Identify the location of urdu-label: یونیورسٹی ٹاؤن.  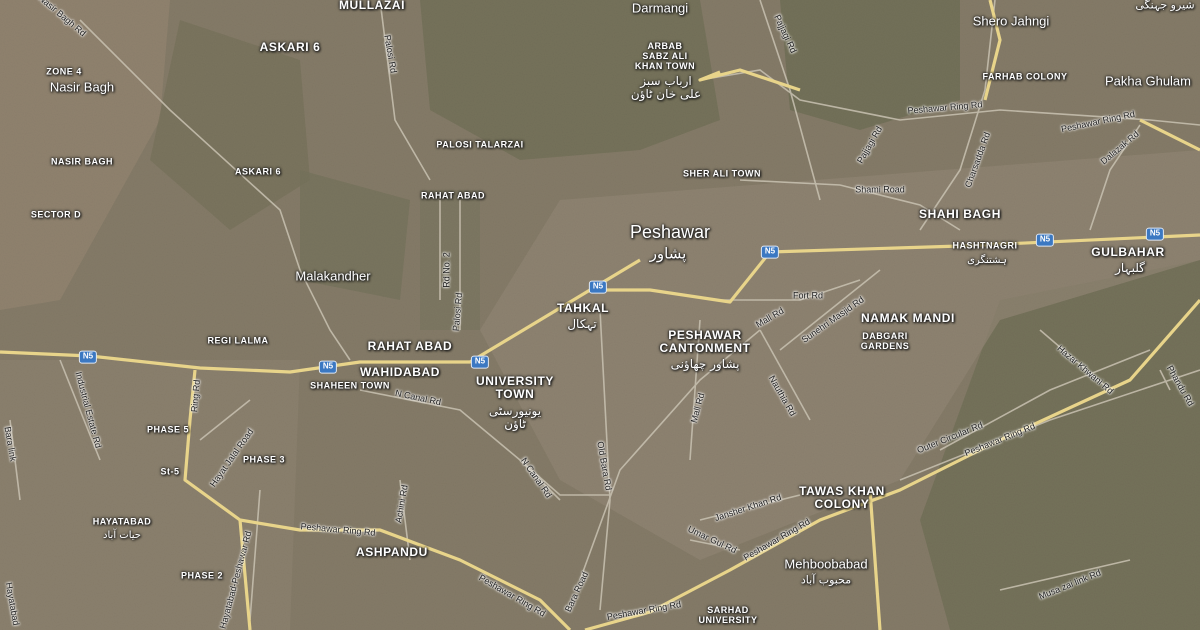
(515, 417).